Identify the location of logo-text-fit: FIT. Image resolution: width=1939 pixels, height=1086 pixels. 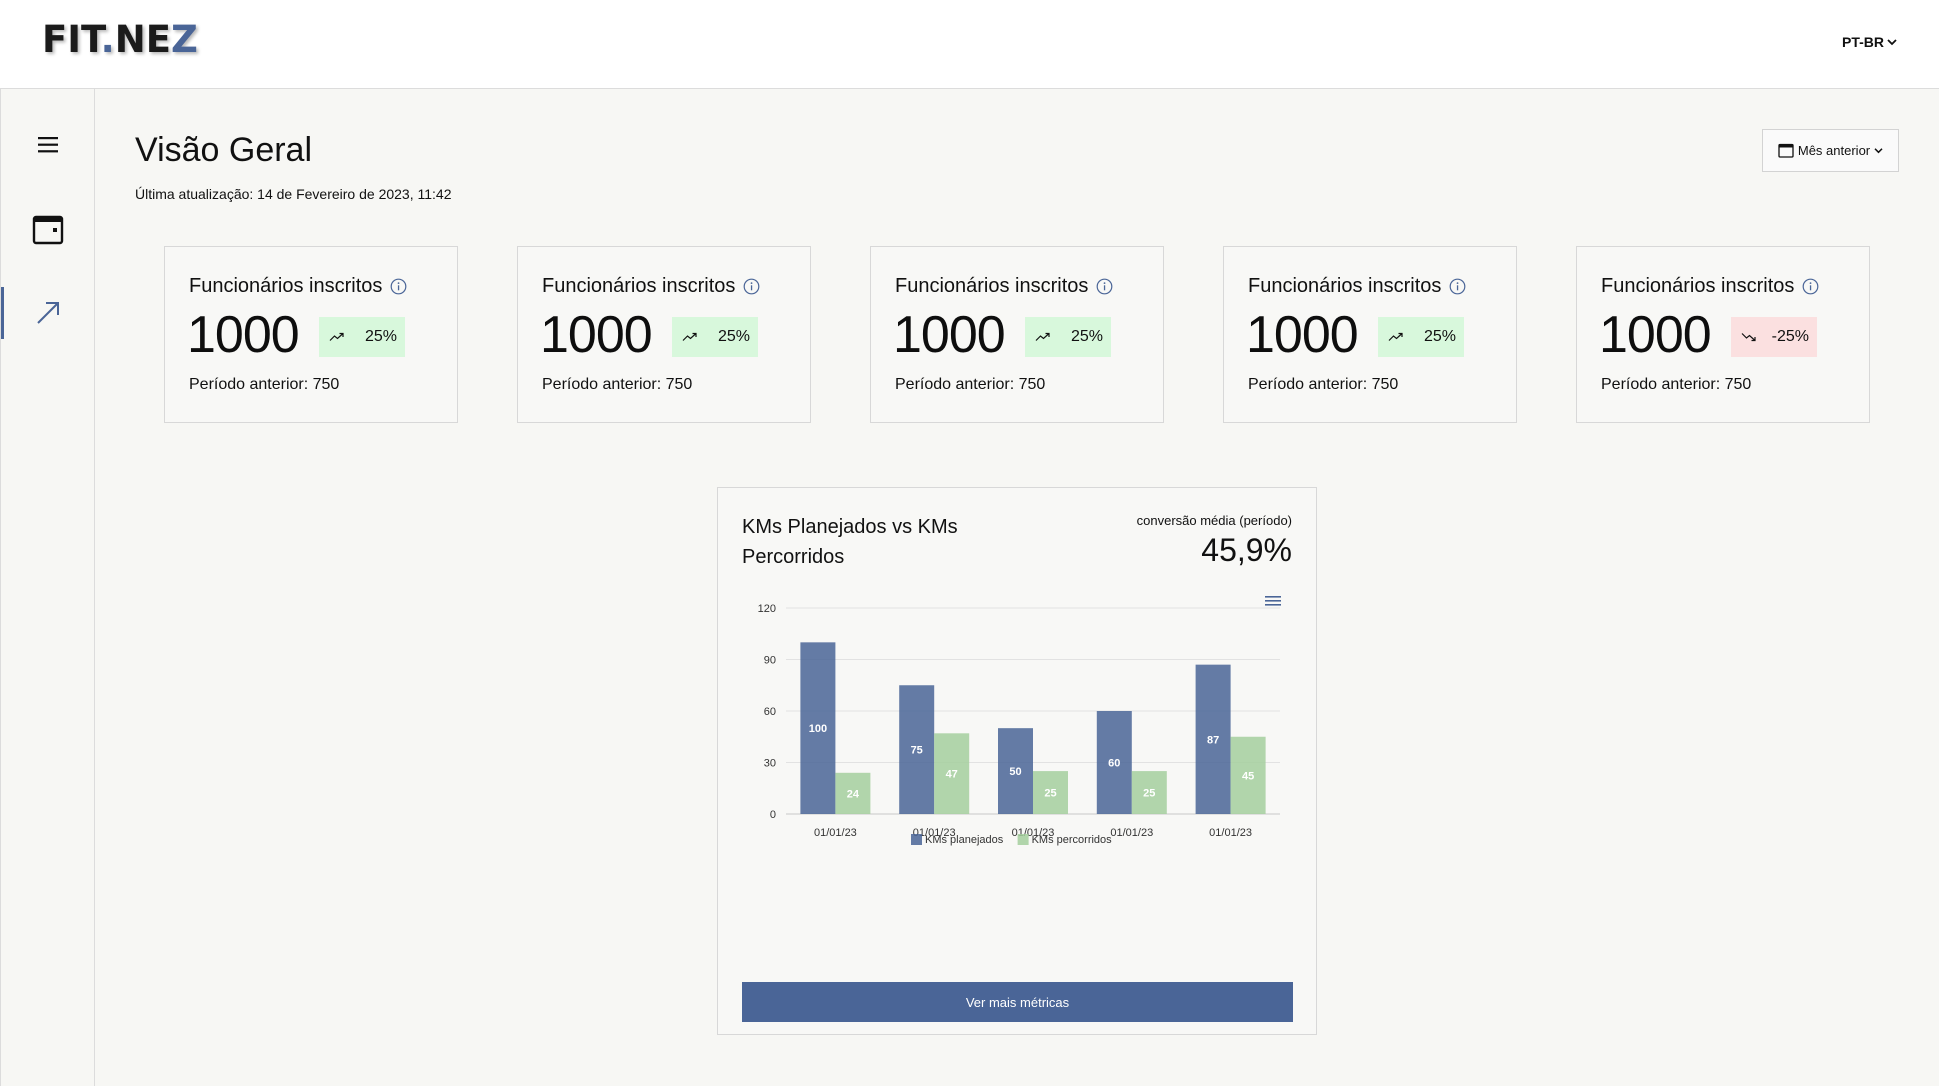
(71, 39).